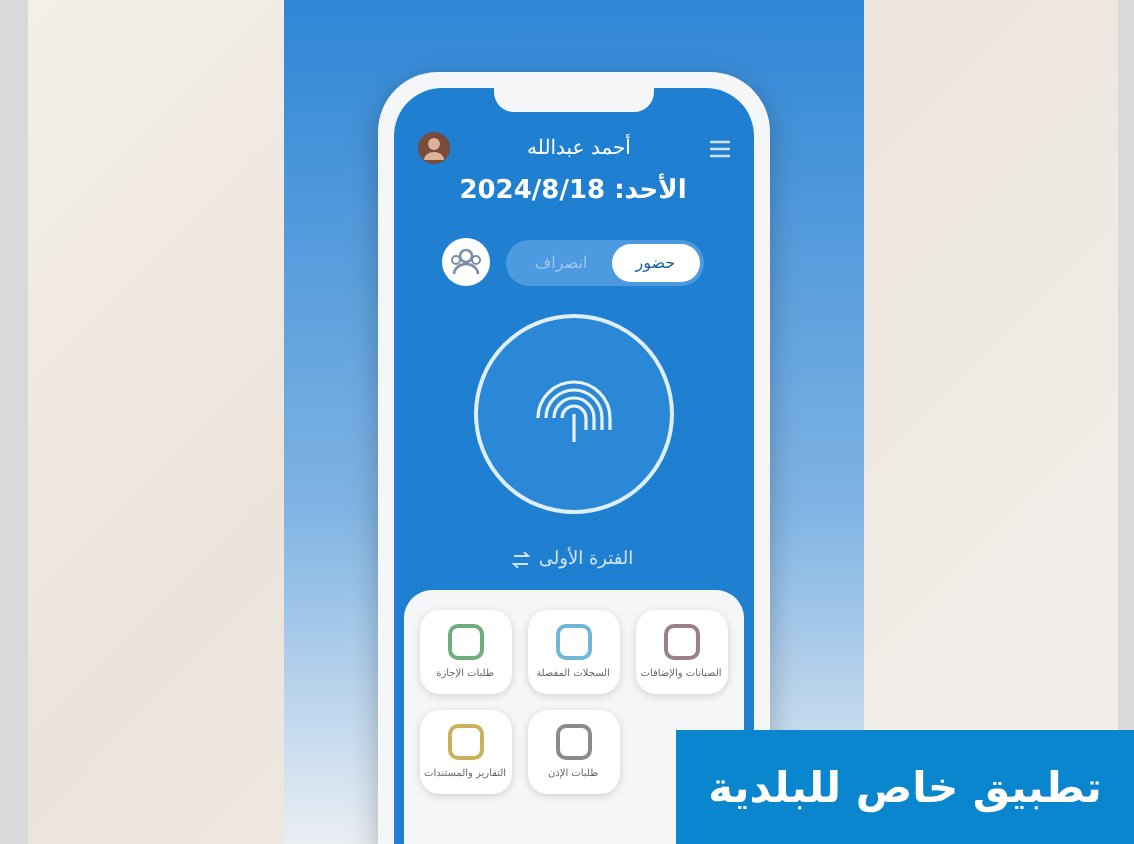  Describe the element at coordinates (579, 148) in the screenshot. I see `user-name: أحمد عبدالله` at that location.